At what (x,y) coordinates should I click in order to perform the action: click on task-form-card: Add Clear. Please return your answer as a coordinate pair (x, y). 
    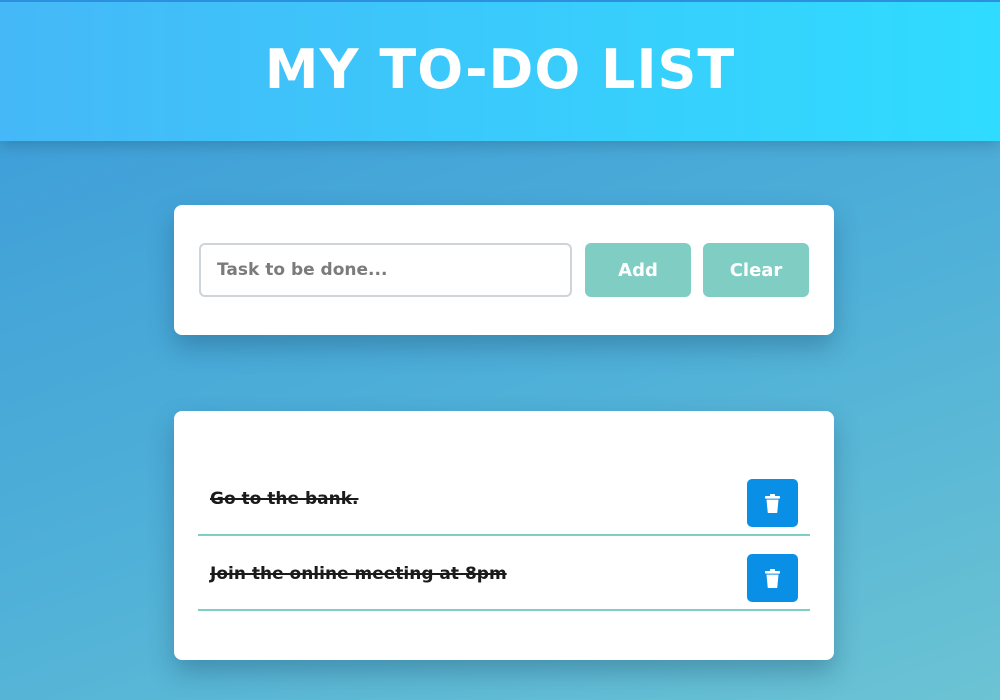
    Looking at the image, I should click on (504, 270).